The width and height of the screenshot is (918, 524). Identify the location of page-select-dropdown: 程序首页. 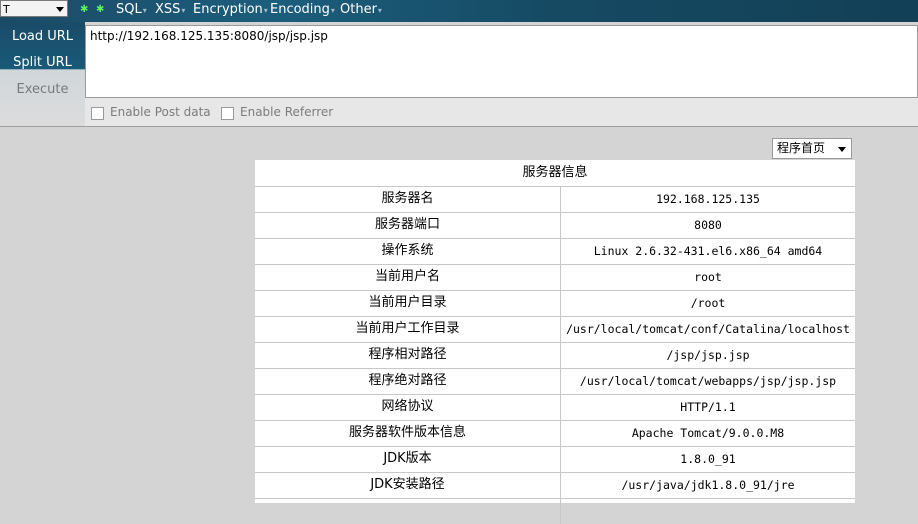
(812, 148).